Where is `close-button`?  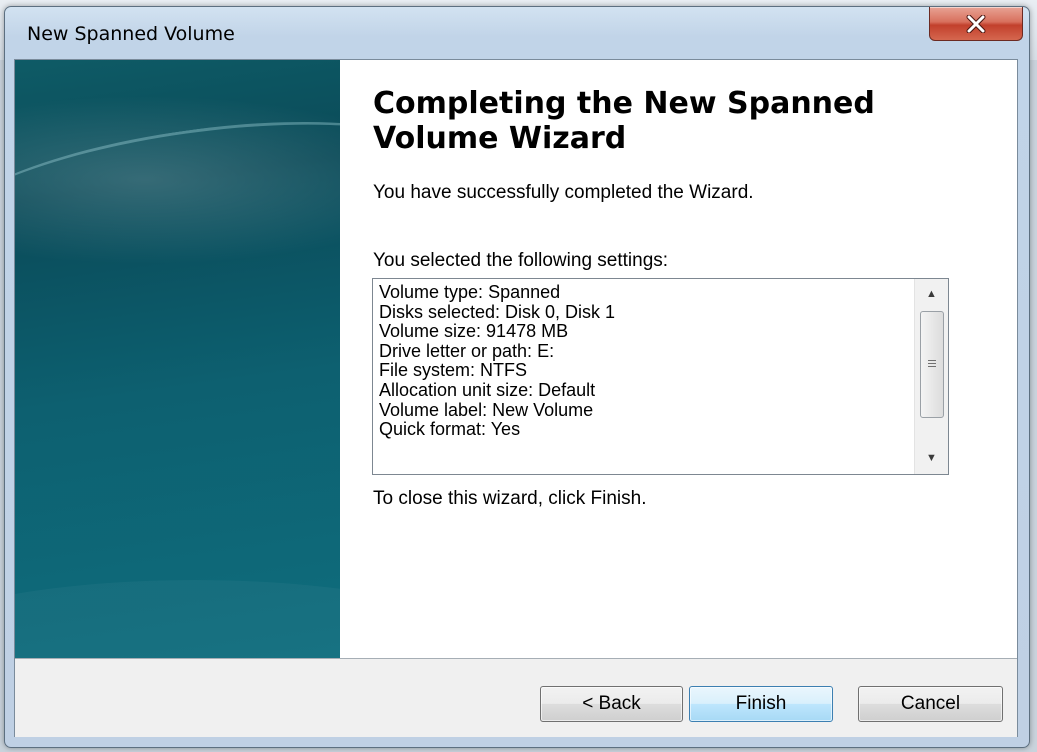
close-button is located at coordinates (976, 24).